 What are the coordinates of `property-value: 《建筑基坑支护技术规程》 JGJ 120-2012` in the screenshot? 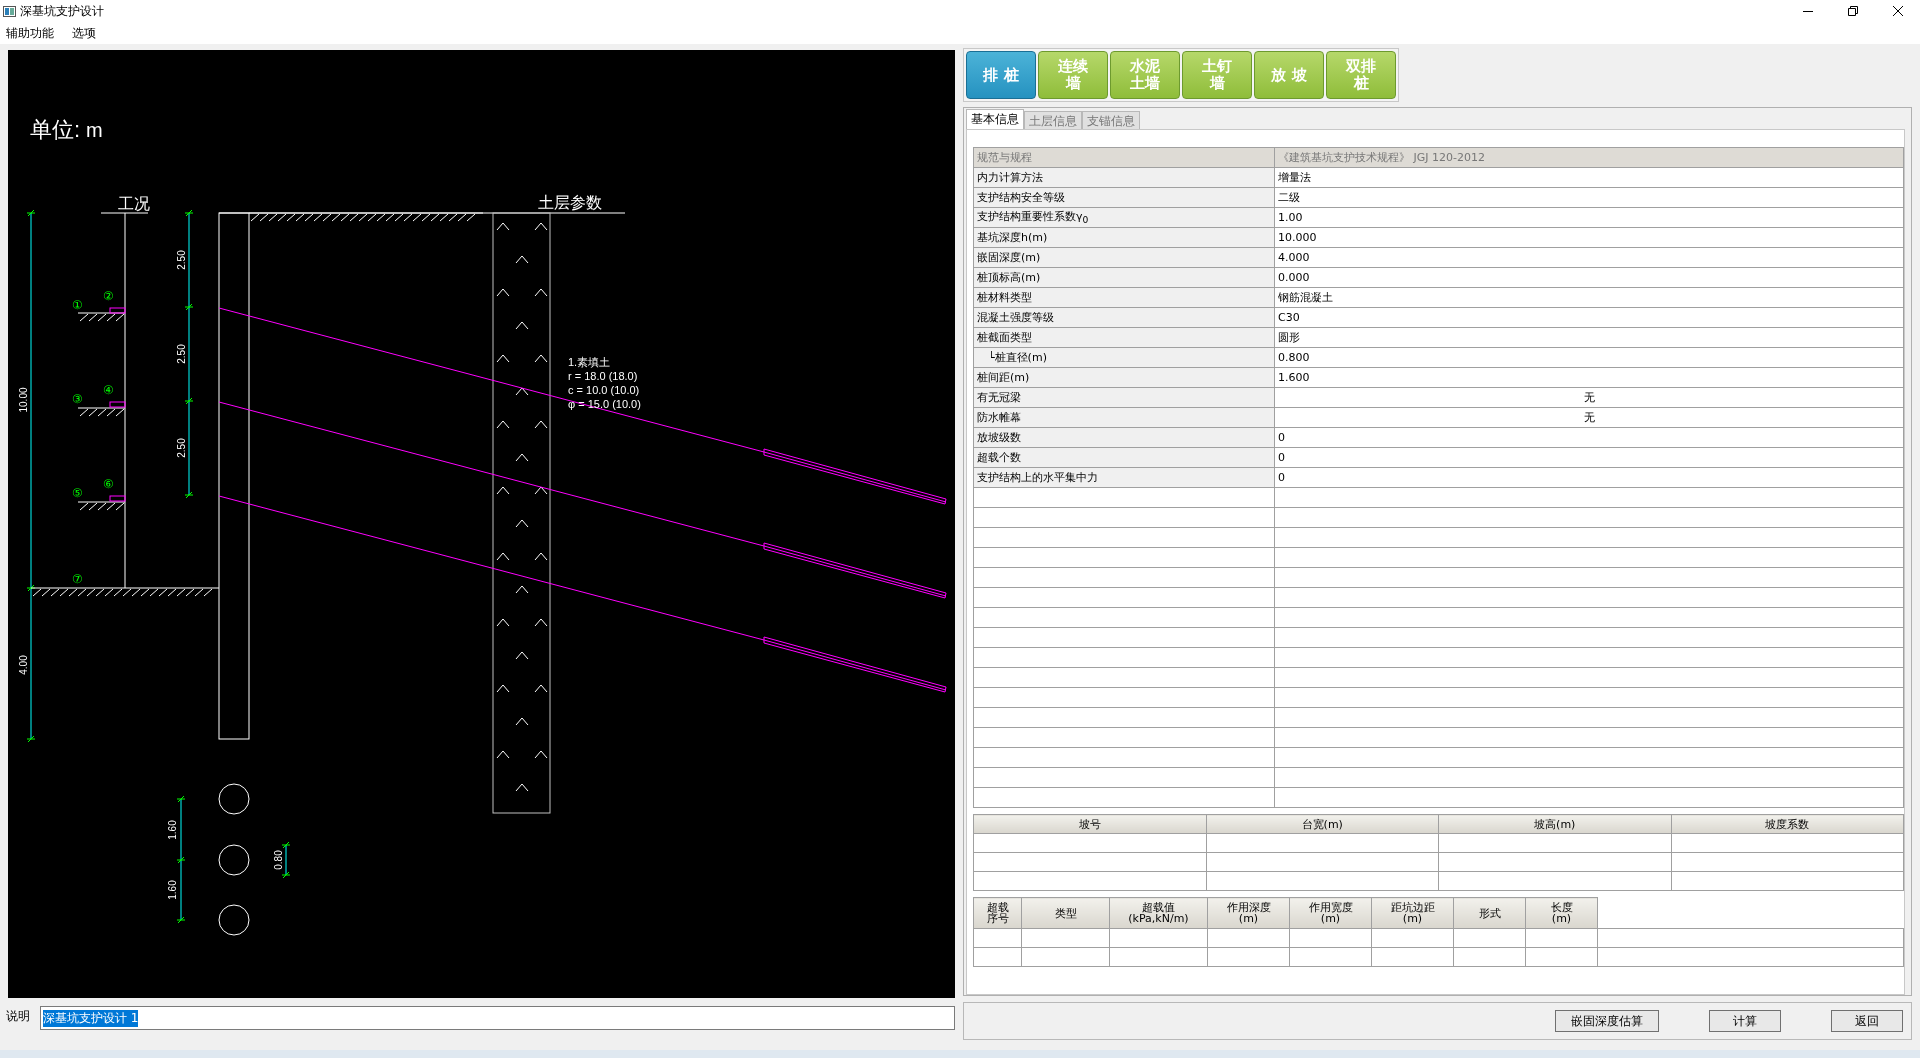 It's located at (1589, 157).